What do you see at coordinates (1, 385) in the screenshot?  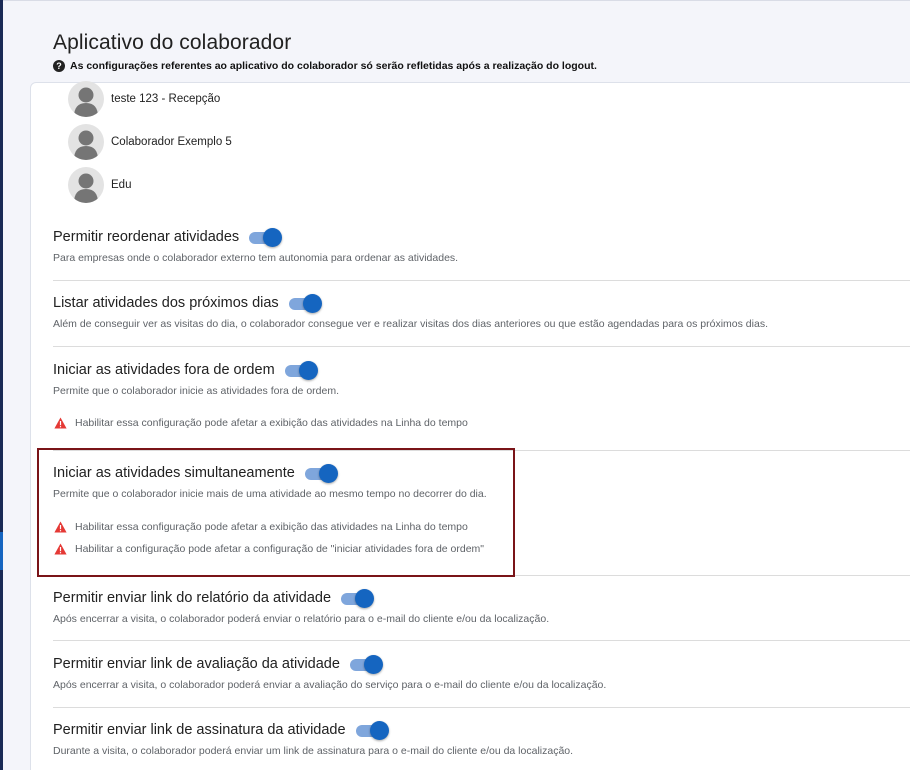 I see `sidebar-edge` at bounding box center [1, 385].